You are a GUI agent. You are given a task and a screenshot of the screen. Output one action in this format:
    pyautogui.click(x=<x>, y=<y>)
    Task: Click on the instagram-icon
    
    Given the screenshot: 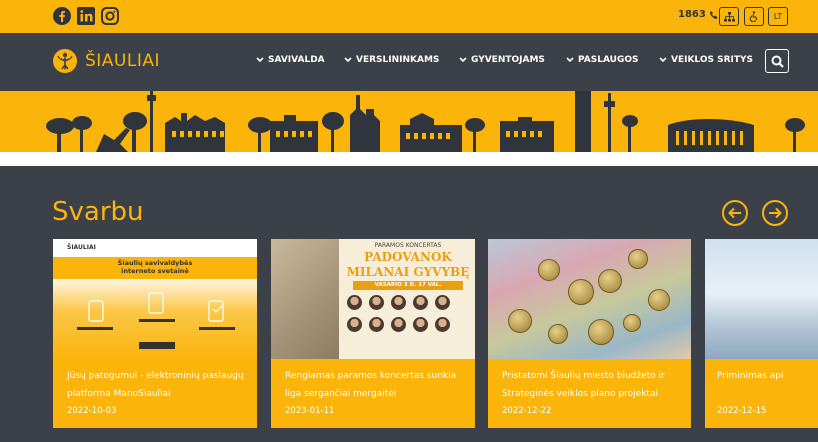 What is the action you would take?
    pyautogui.click(x=110, y=16)
    